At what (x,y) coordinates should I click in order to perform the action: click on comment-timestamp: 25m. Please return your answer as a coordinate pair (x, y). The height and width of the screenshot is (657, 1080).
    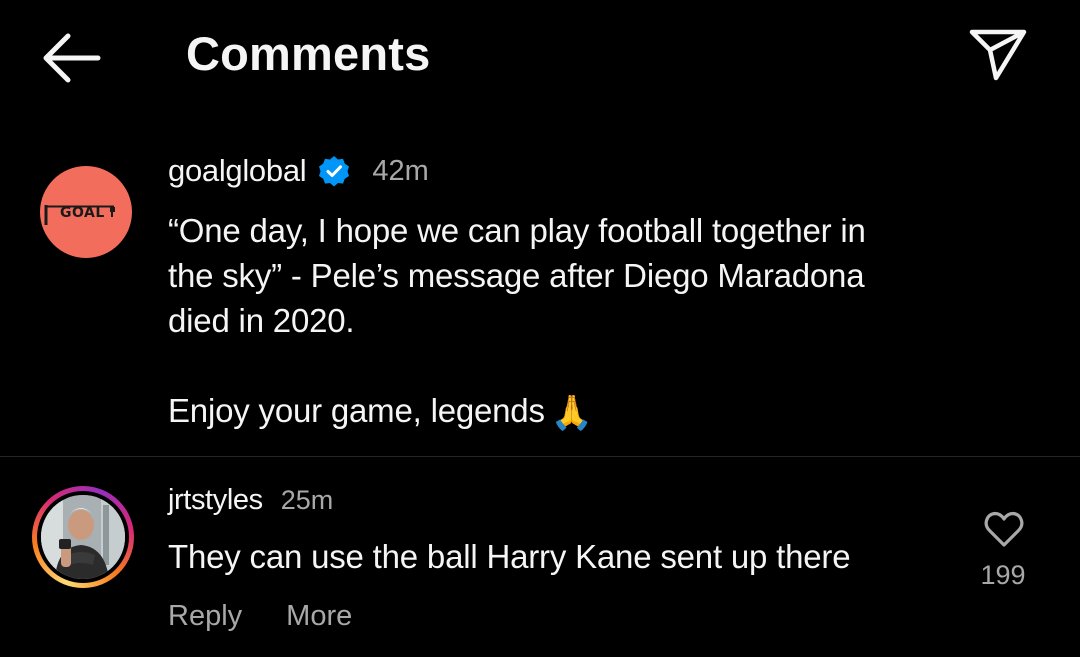
    Looking at the image, I should click on (307, 499).